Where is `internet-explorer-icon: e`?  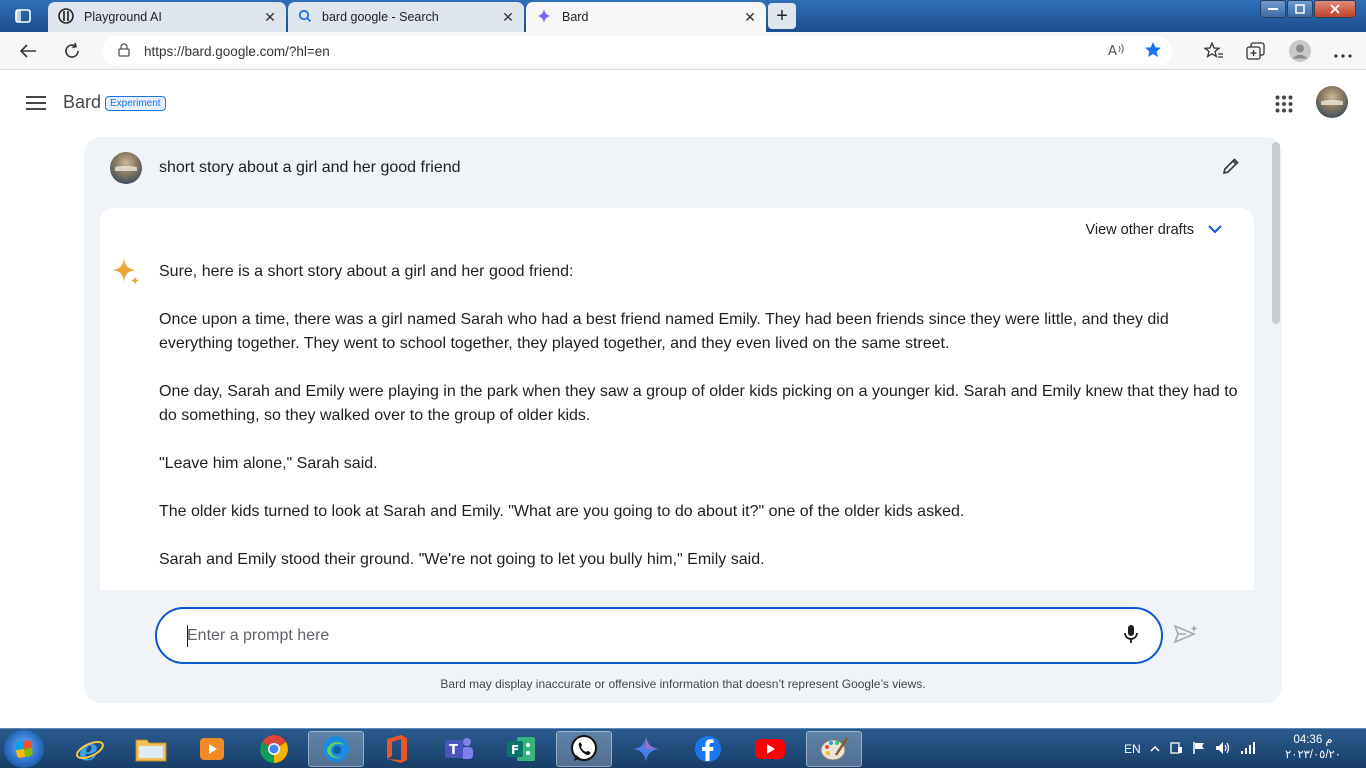 internet-explorer-icon: e is located at coordinates (90, 749).